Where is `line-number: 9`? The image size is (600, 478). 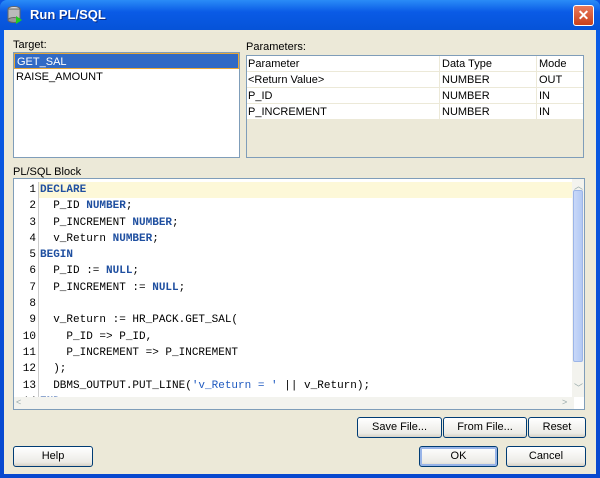 line-number: 9 is located at coordinates (32, 320).